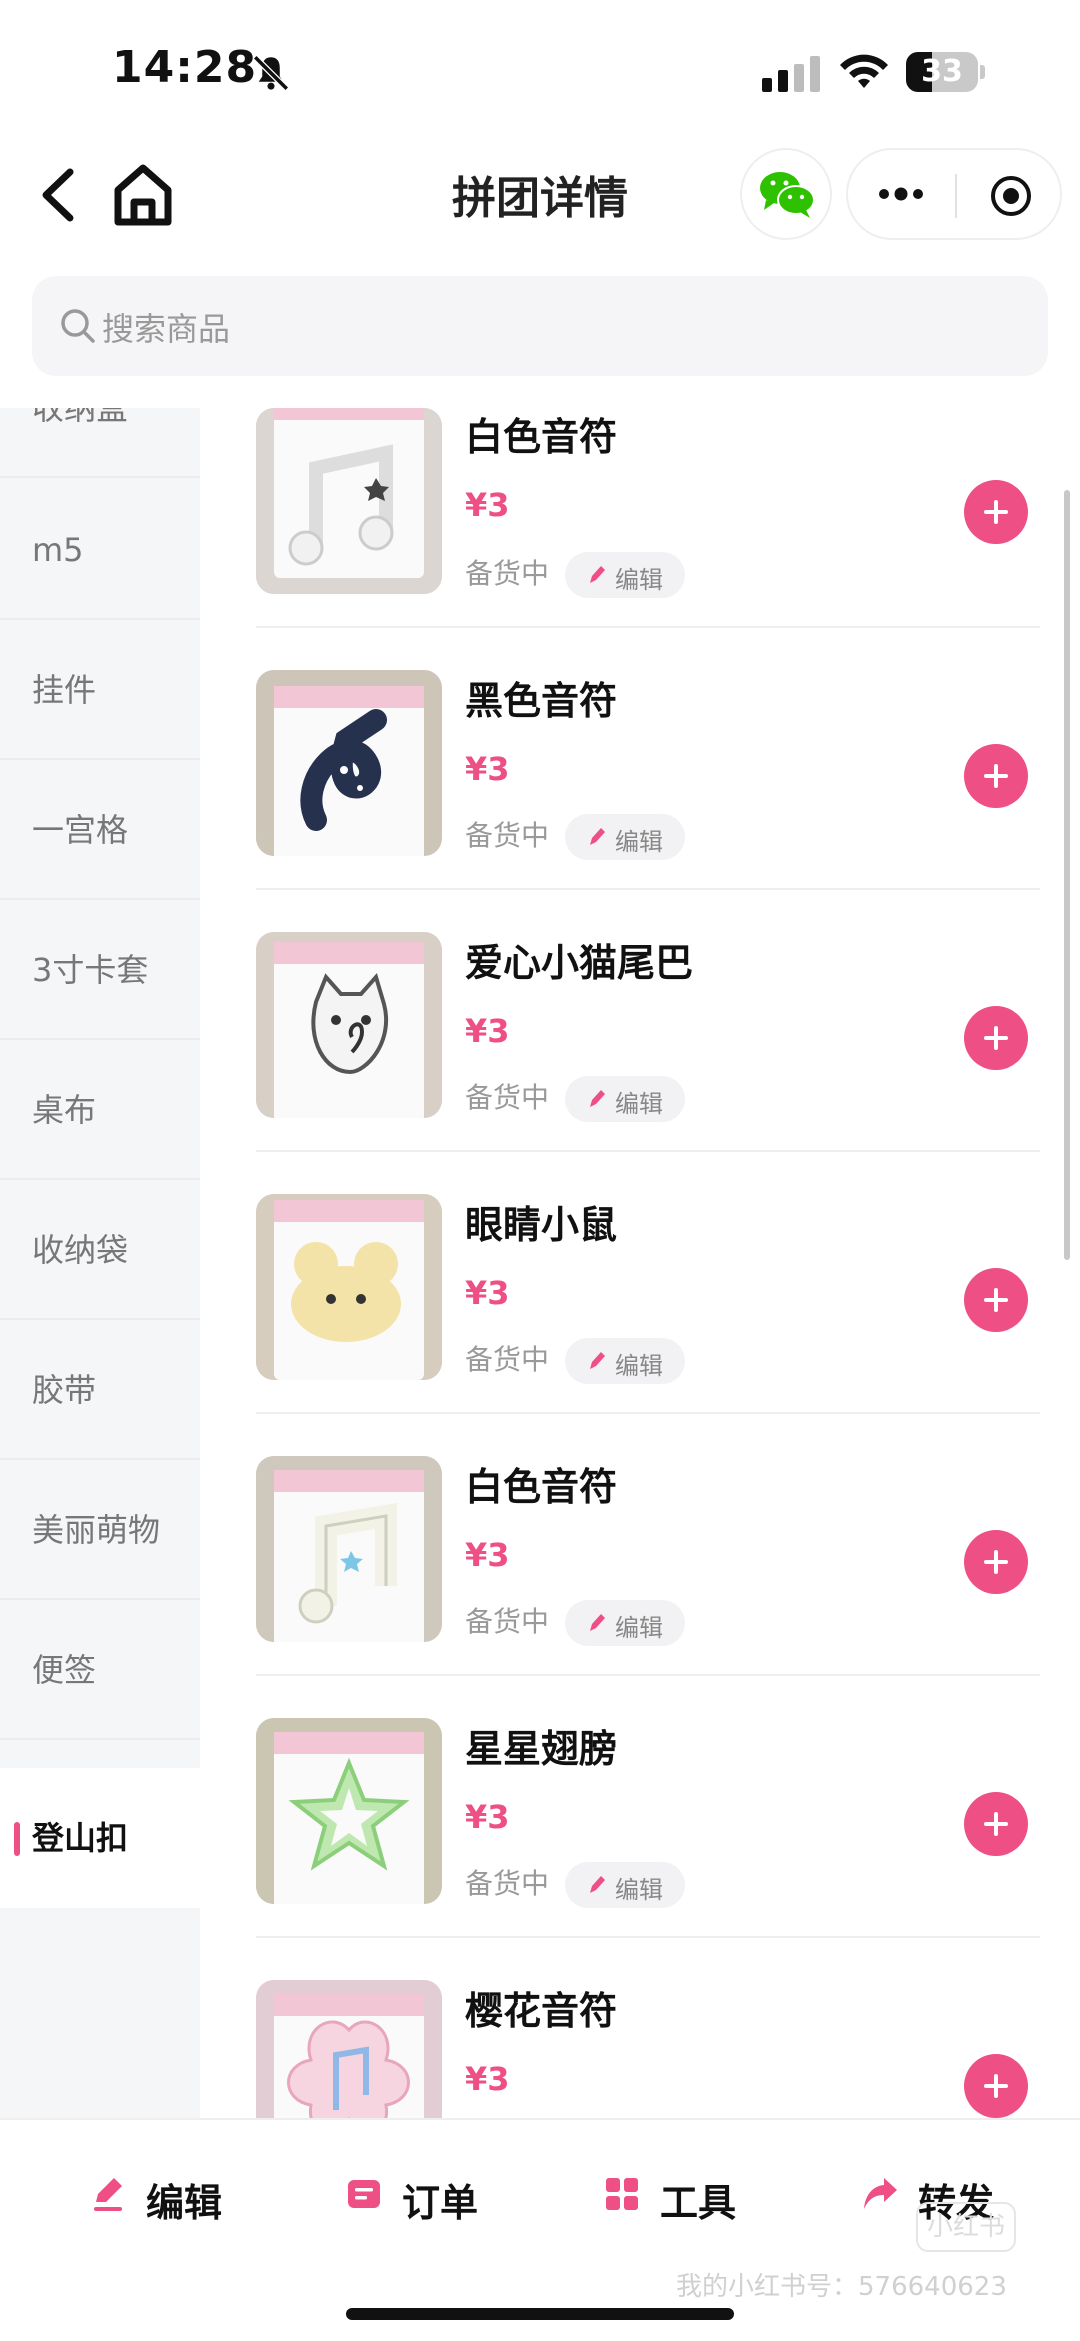 The height and width of the screenshot is (2341, 1080). I want to click on sidebar-item-label: m5, so click(58, 550).